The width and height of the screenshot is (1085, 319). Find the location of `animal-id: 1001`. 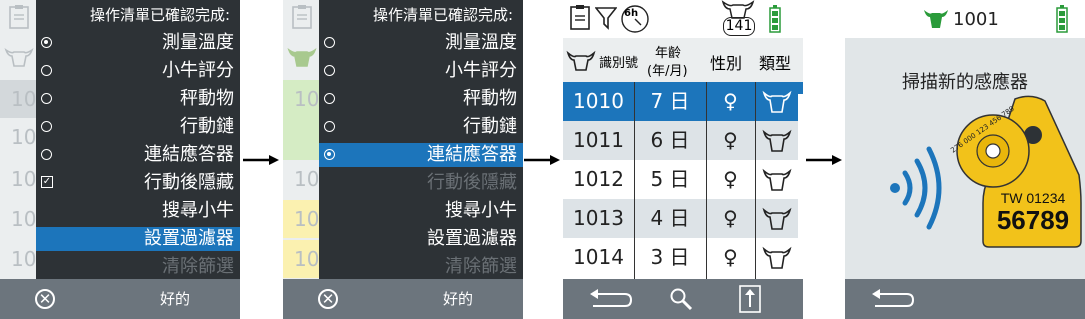

animal-id: 1001 is located at coordinates (976, 19).